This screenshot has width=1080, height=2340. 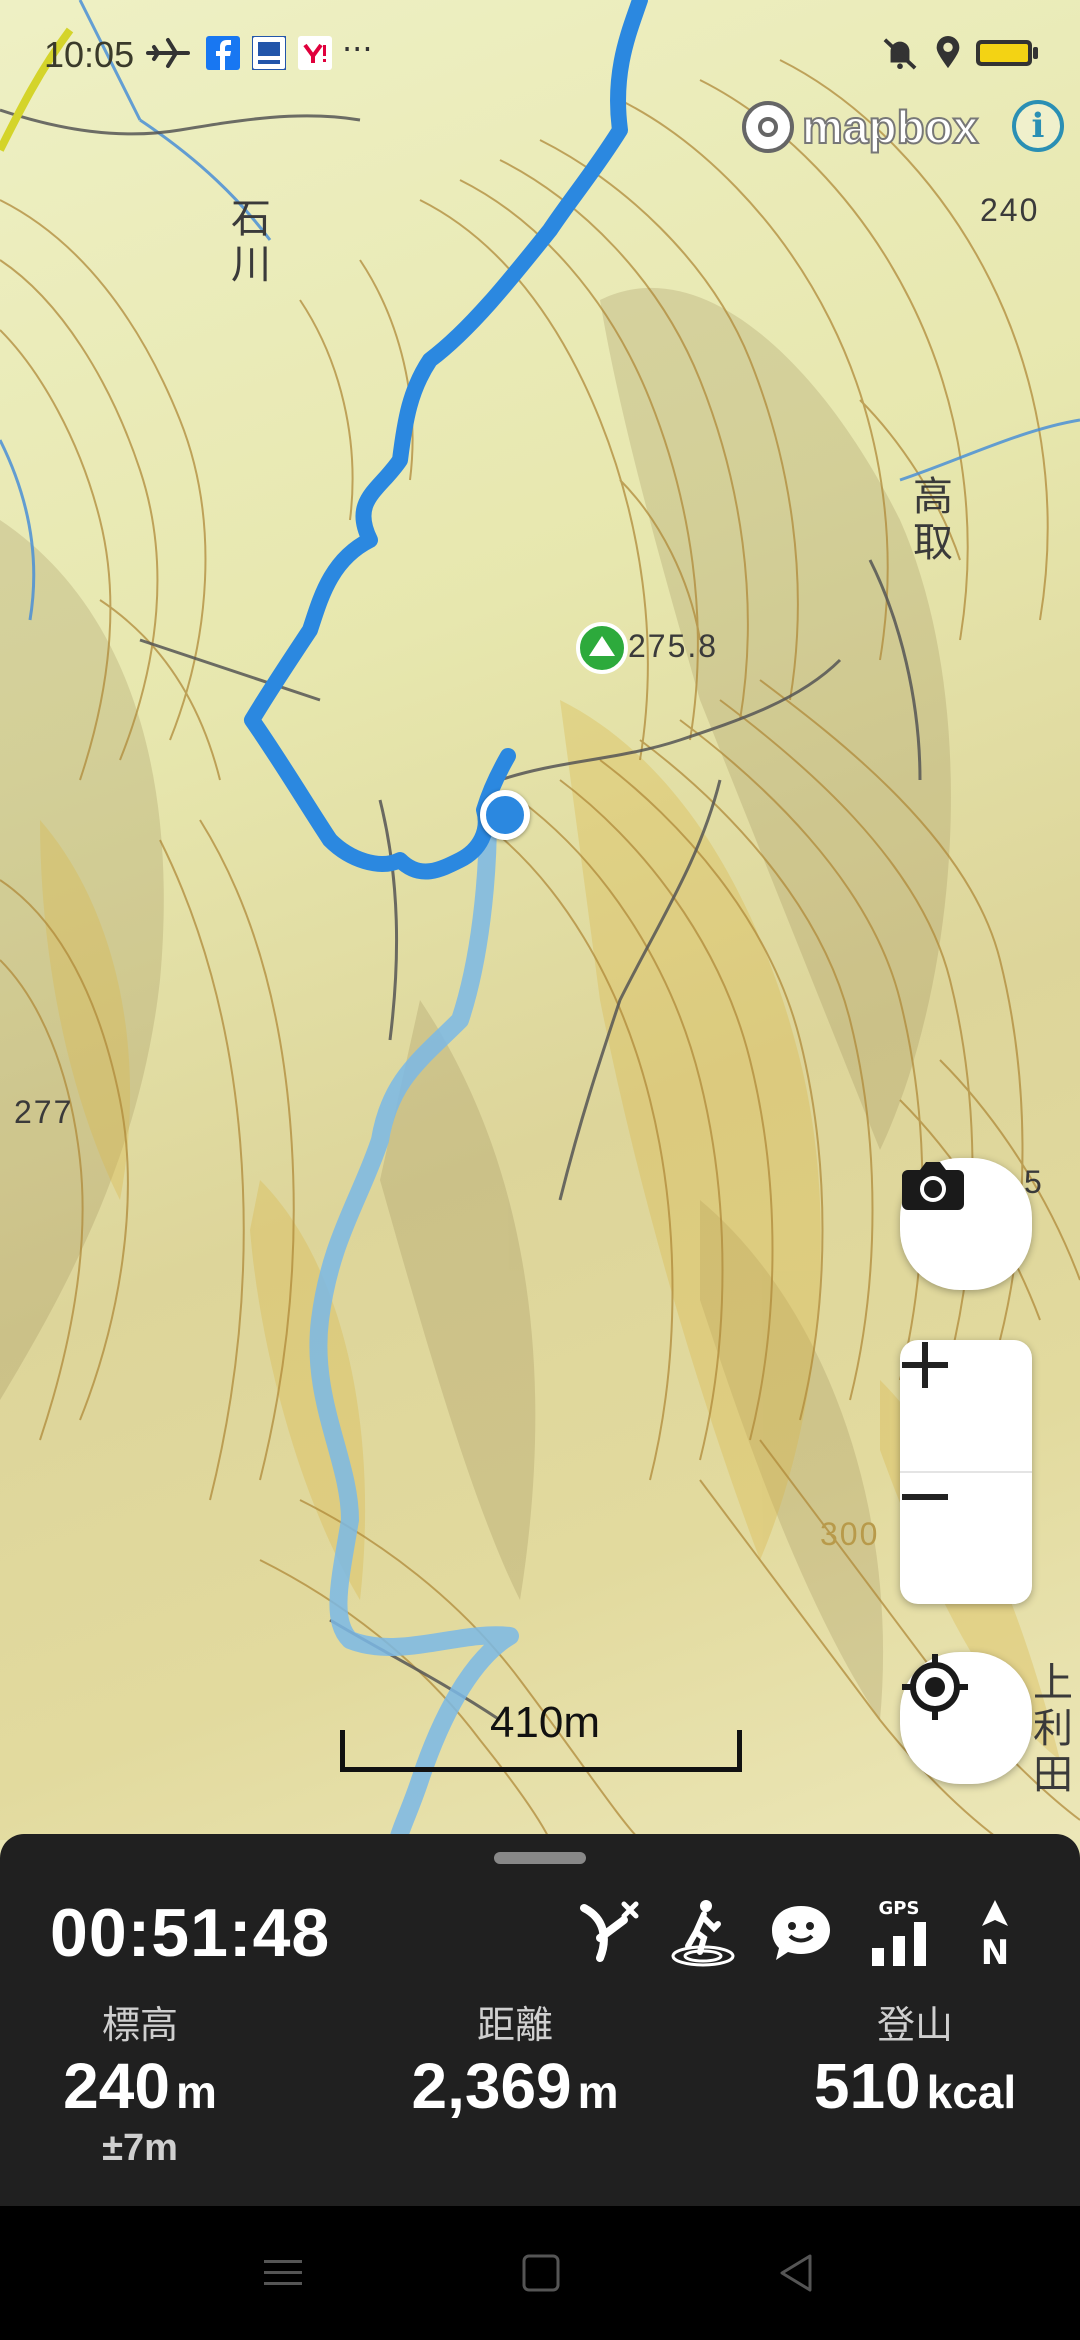 I want to click on stat-calories-unit: kcal, so click(x=971, y=2092).